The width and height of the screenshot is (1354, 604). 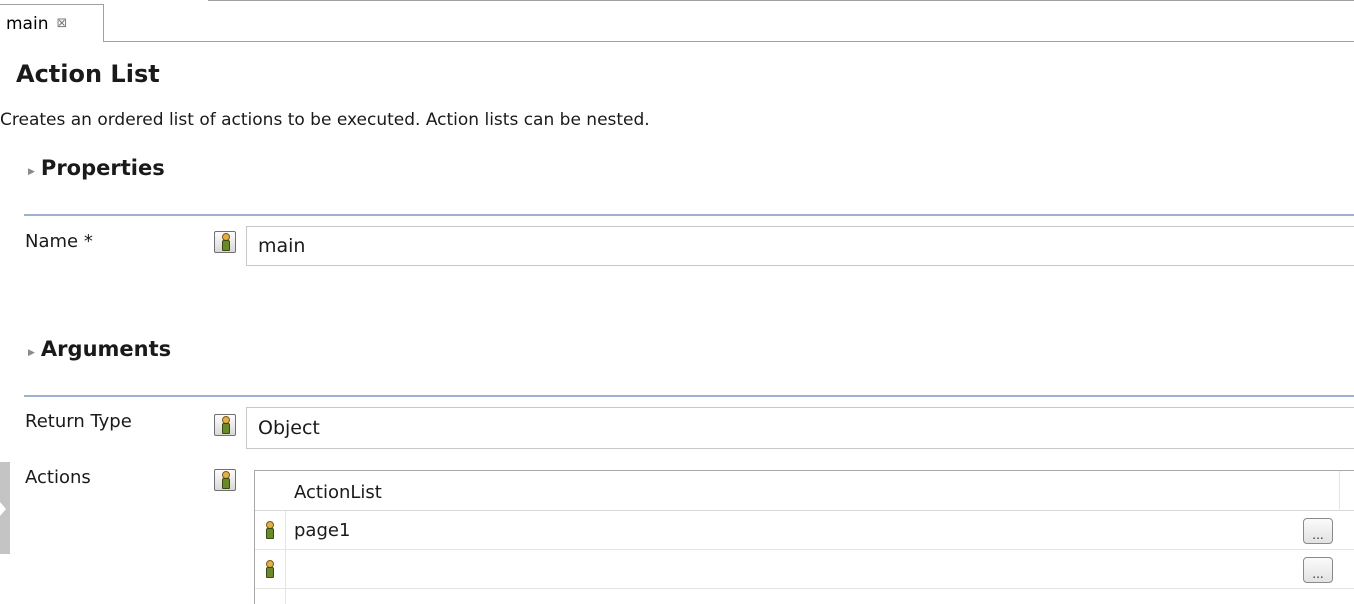 I want to click on return-type-input: Object, so click(x=800, y=428).